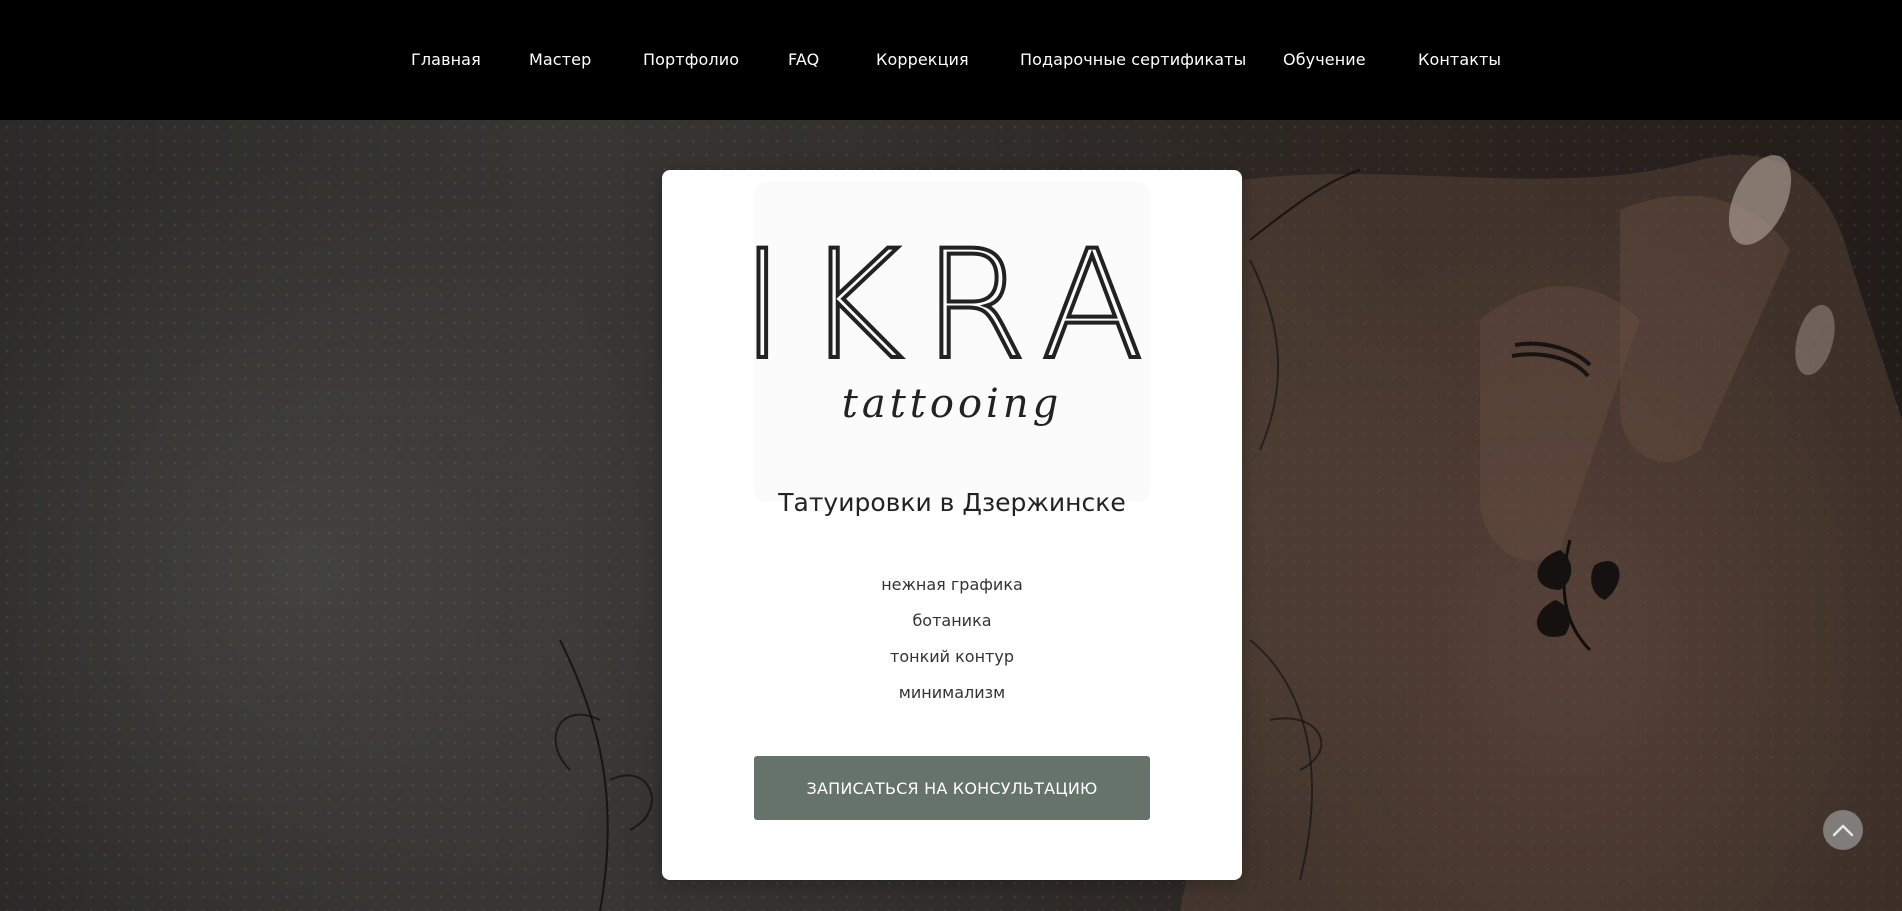  Describe the element at coordinates (922, 59) in the screenshot. I see `nav-link-correction: Коррекция` at that location.